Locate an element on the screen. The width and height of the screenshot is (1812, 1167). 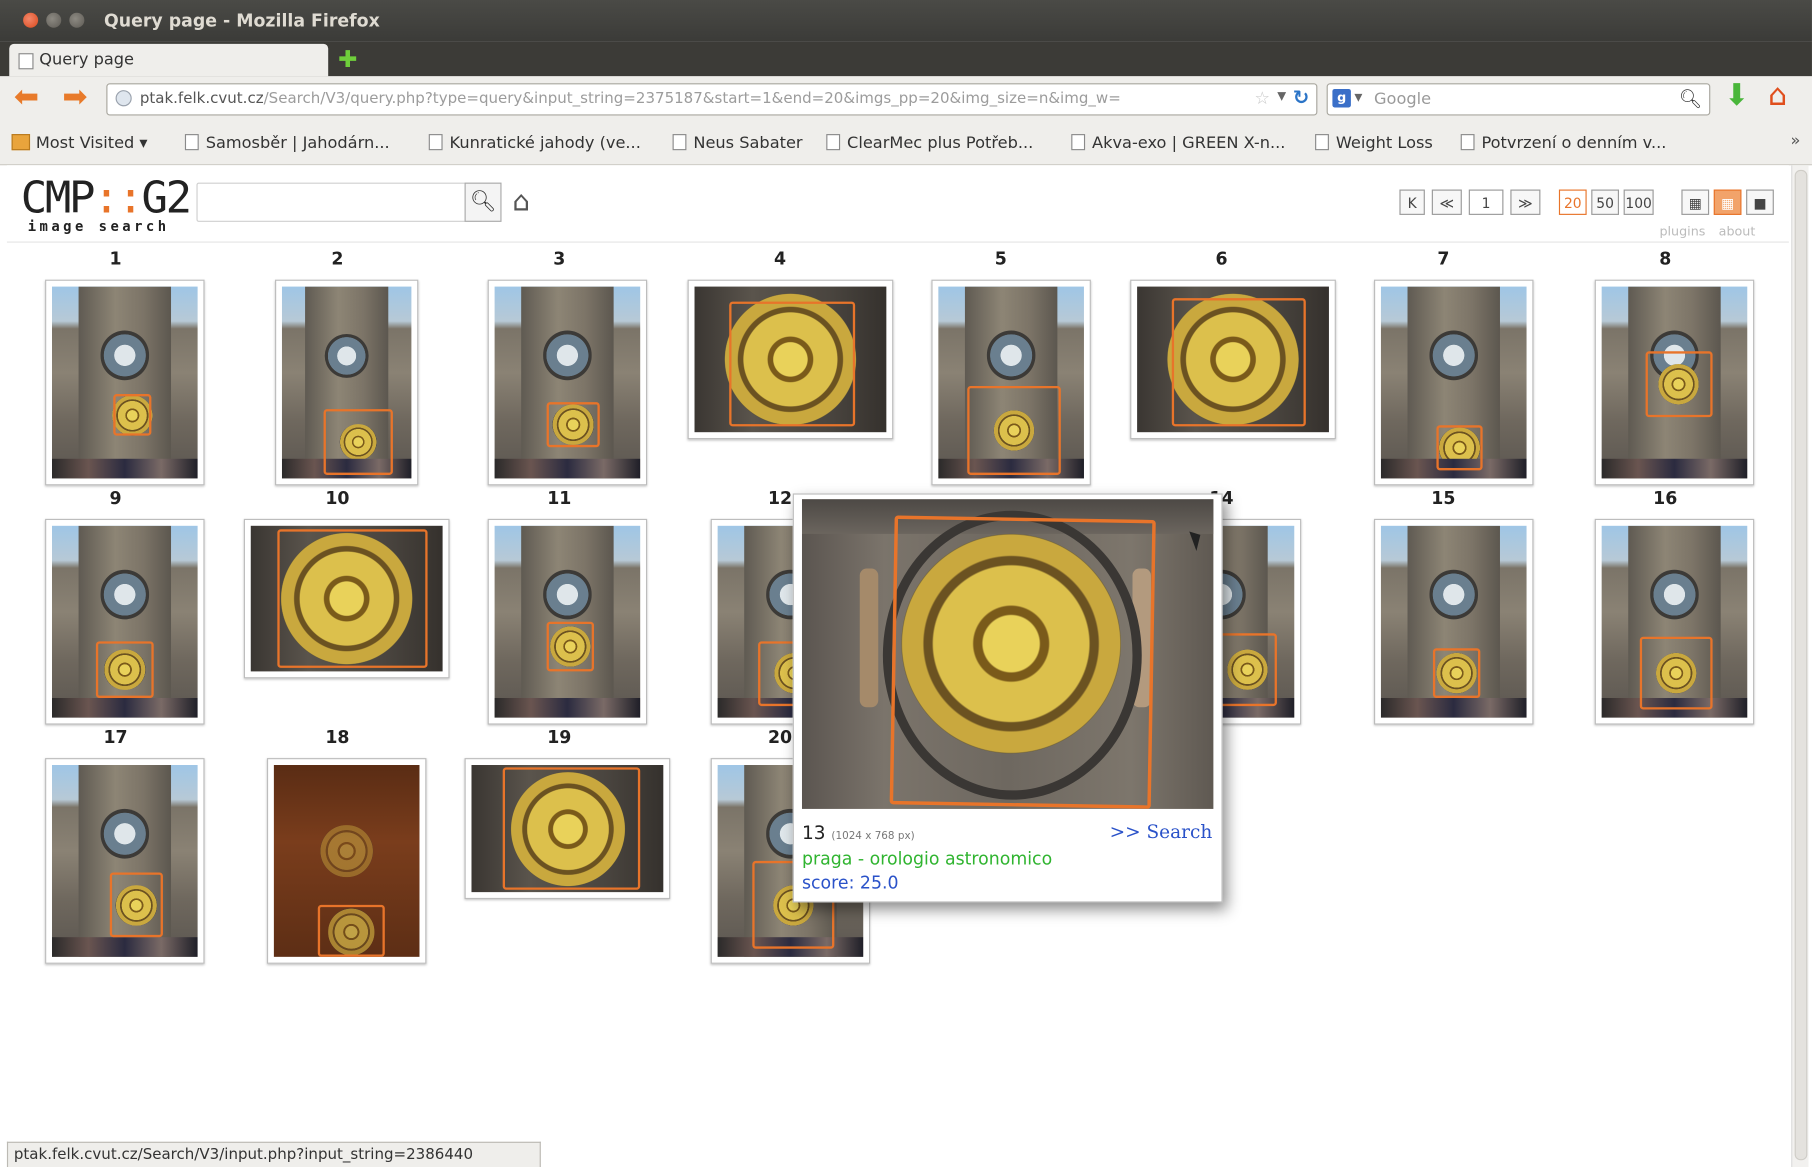
small-grid-icon: ▦ is located at coordinates (1695, 203).